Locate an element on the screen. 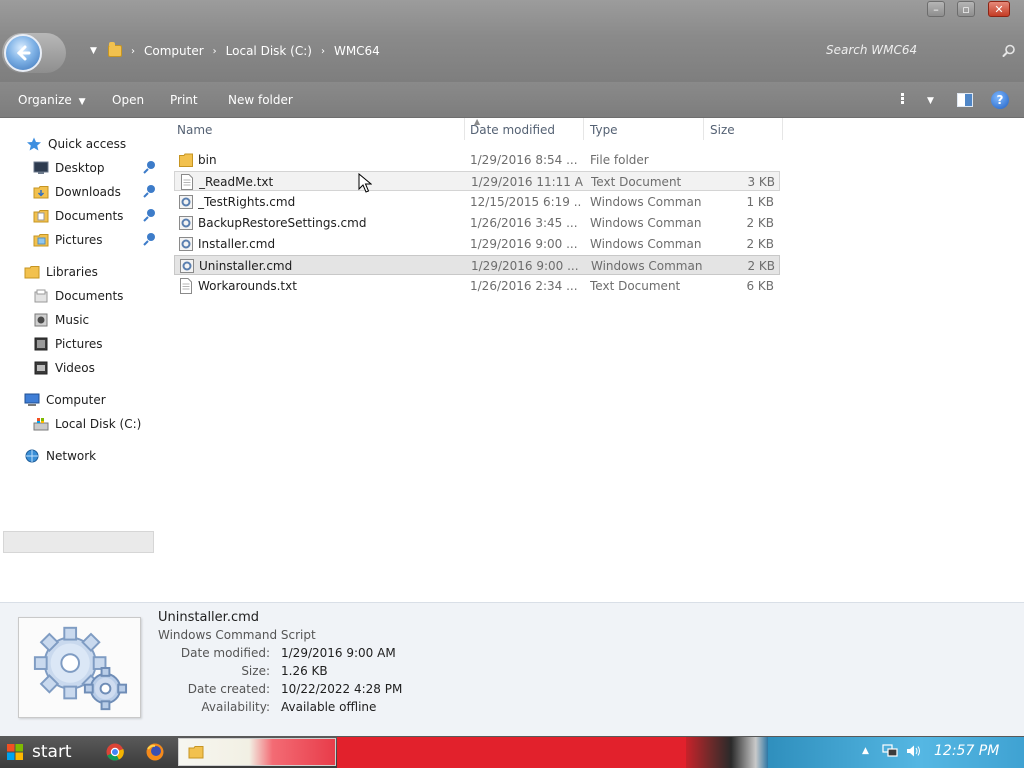 The height and width of the screenshot is (768, 1024). file-name: bin is located at coordinates (207, 160).